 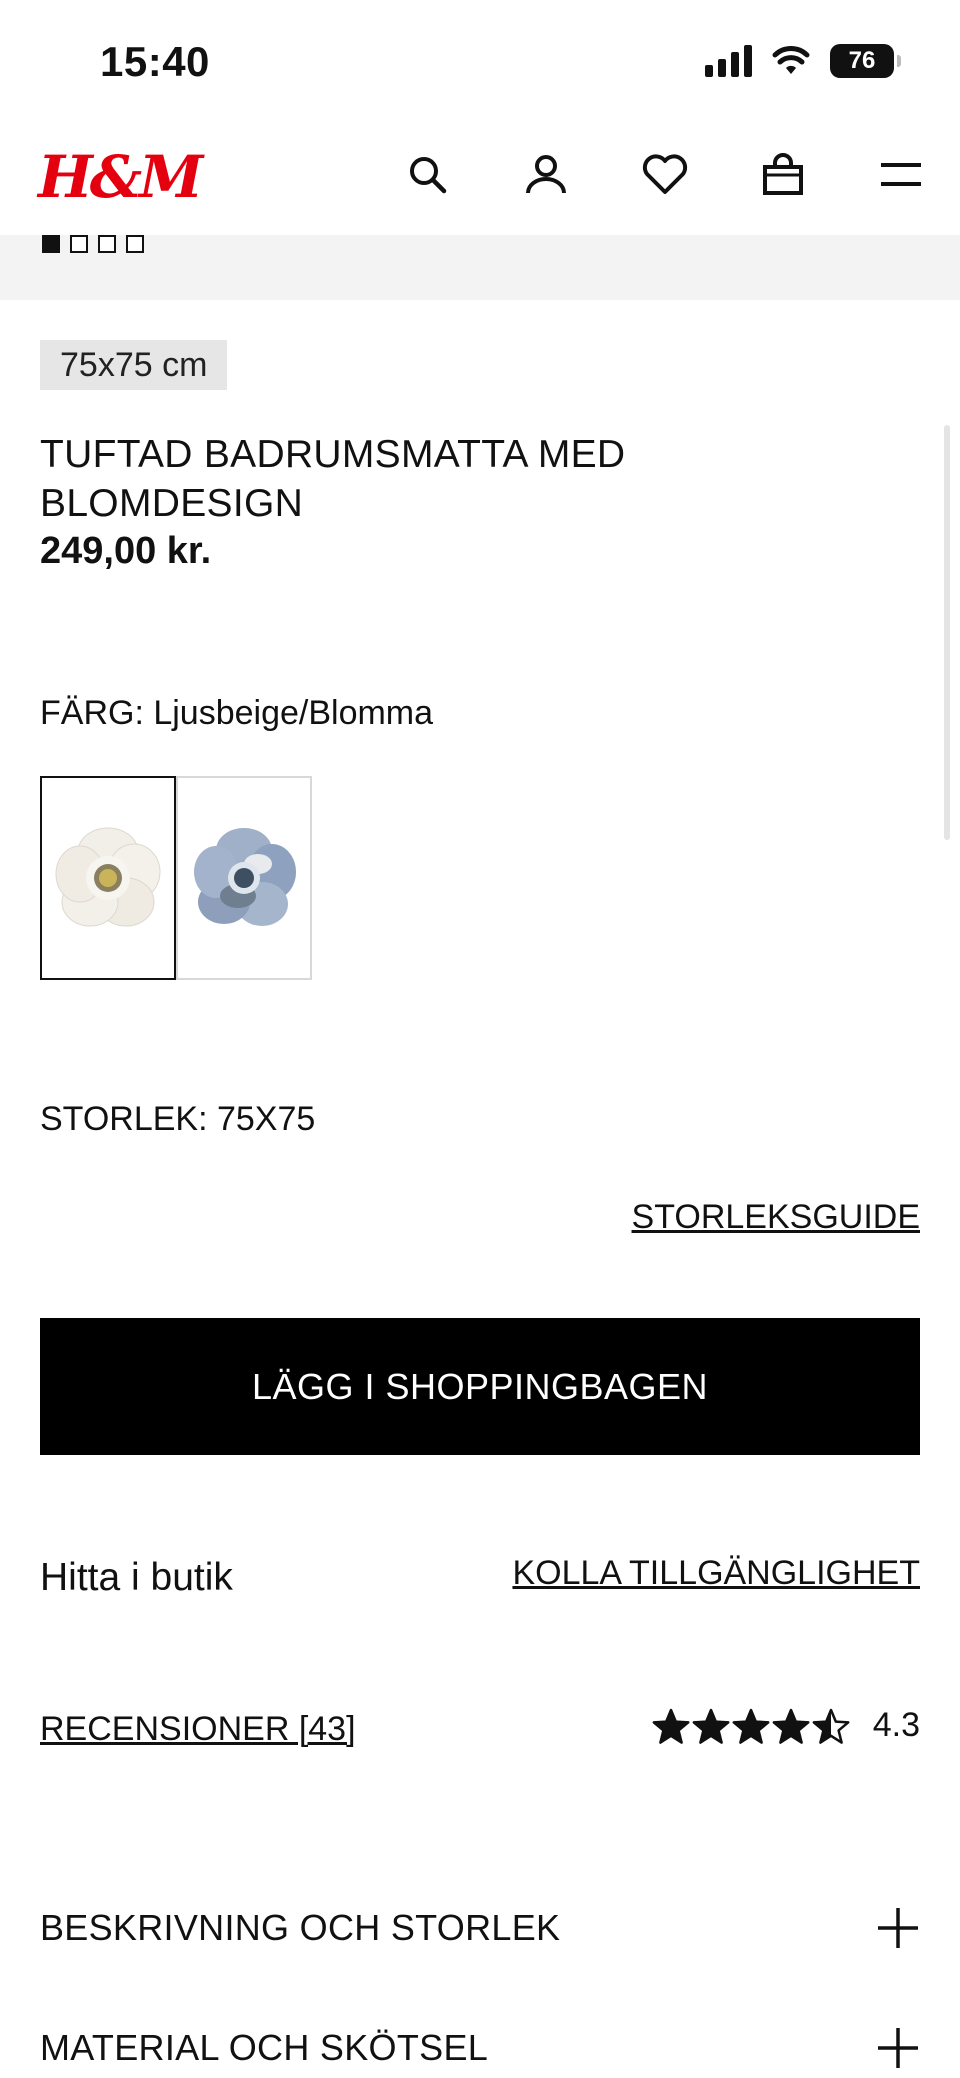 What do you see at coordinates (178, 1119) in the screenshot?
I see `size-label: STORLEK: 75X75` at bounding box center [178, 1119].